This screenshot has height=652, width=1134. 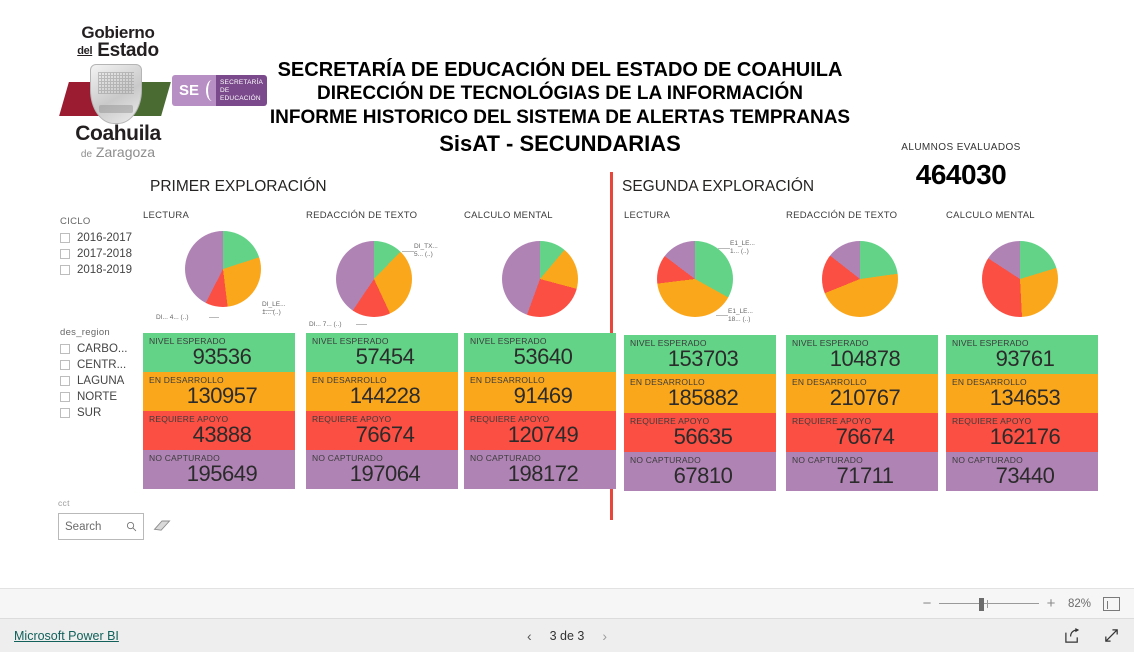 I want to click on eraser-icon, so click(x=162, y=526).